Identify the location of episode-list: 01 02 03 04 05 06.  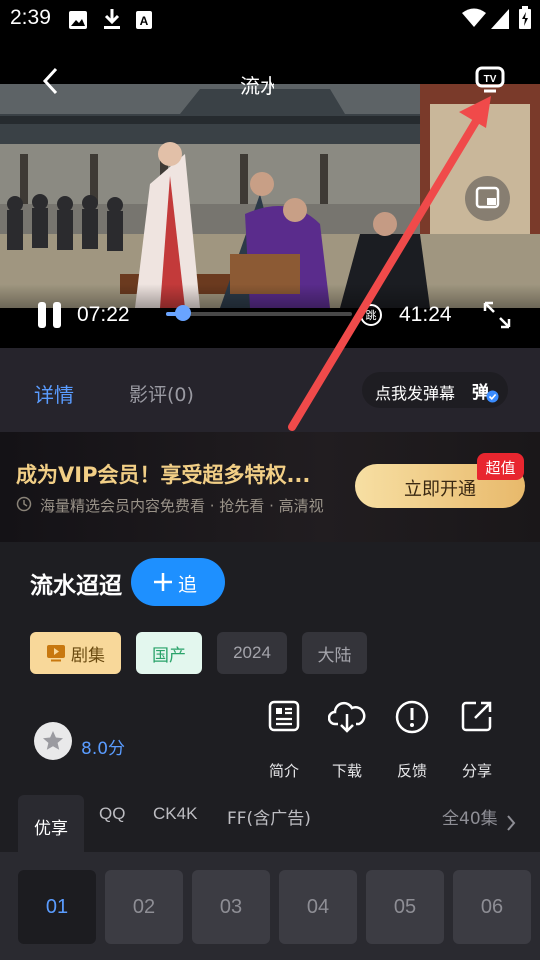
(270, 906).